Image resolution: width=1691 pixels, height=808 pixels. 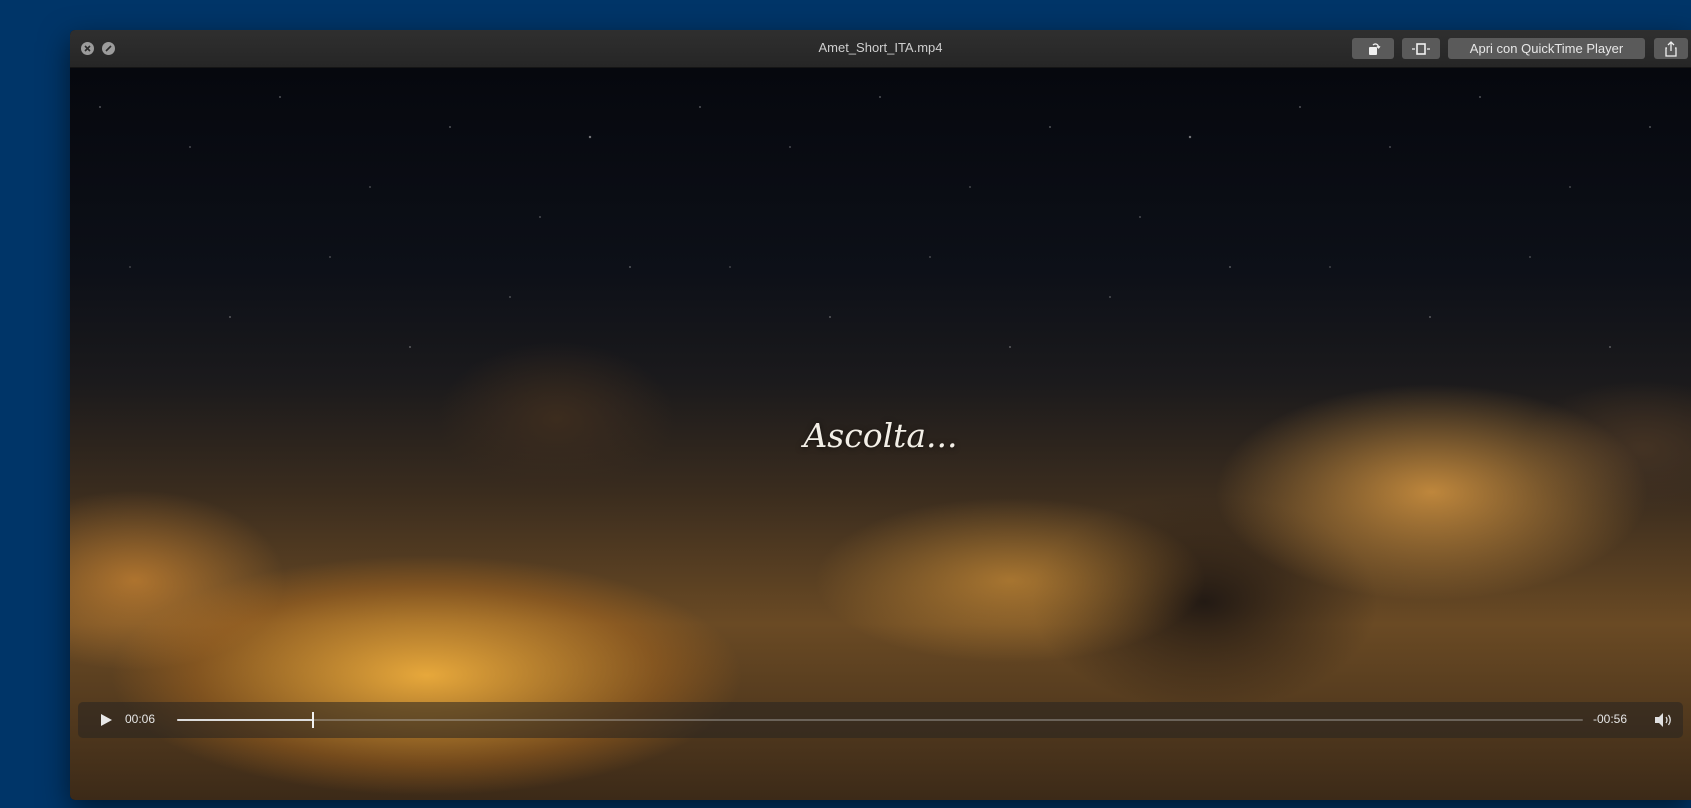 I want to click on scrubber-track, so click(x=880, y=720).